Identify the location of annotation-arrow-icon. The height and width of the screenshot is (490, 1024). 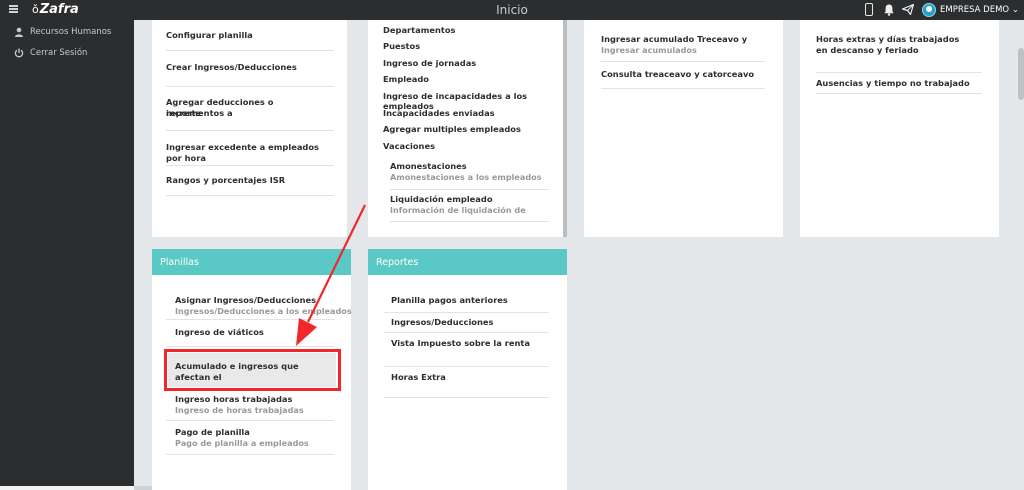
(331, 275).